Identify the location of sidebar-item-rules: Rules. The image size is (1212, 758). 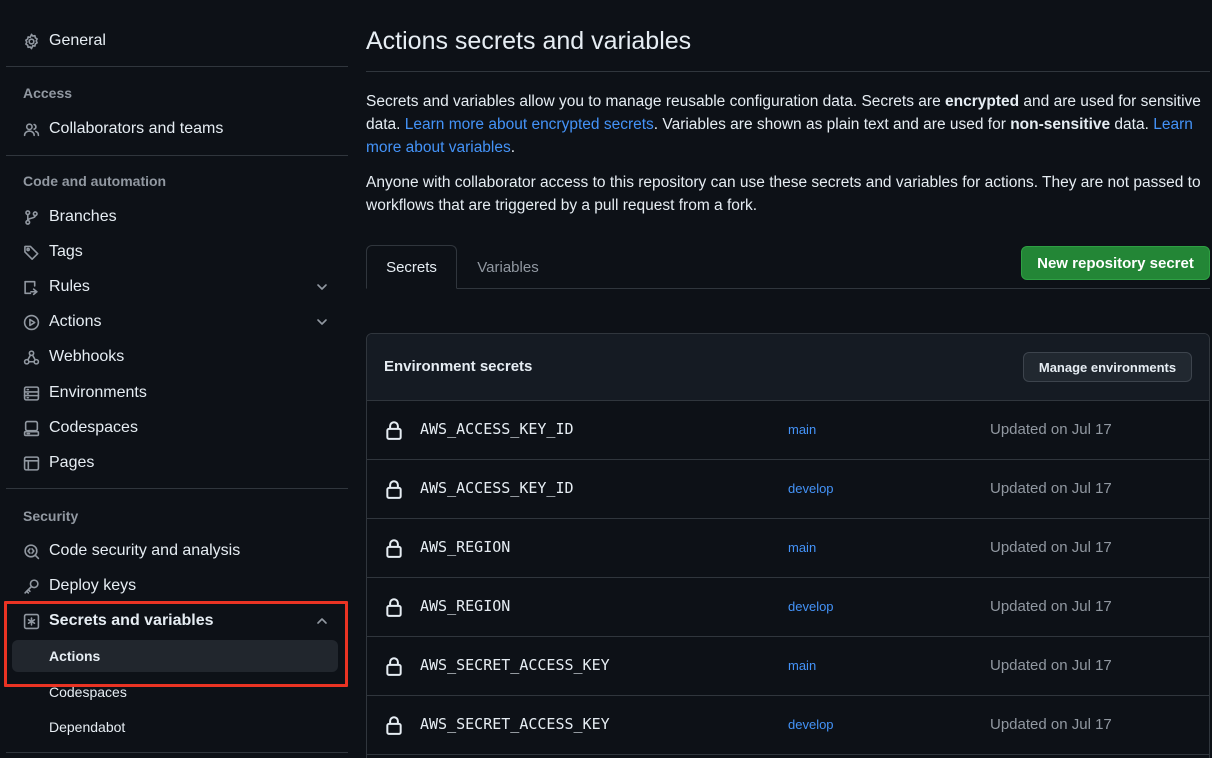
(175, 287).